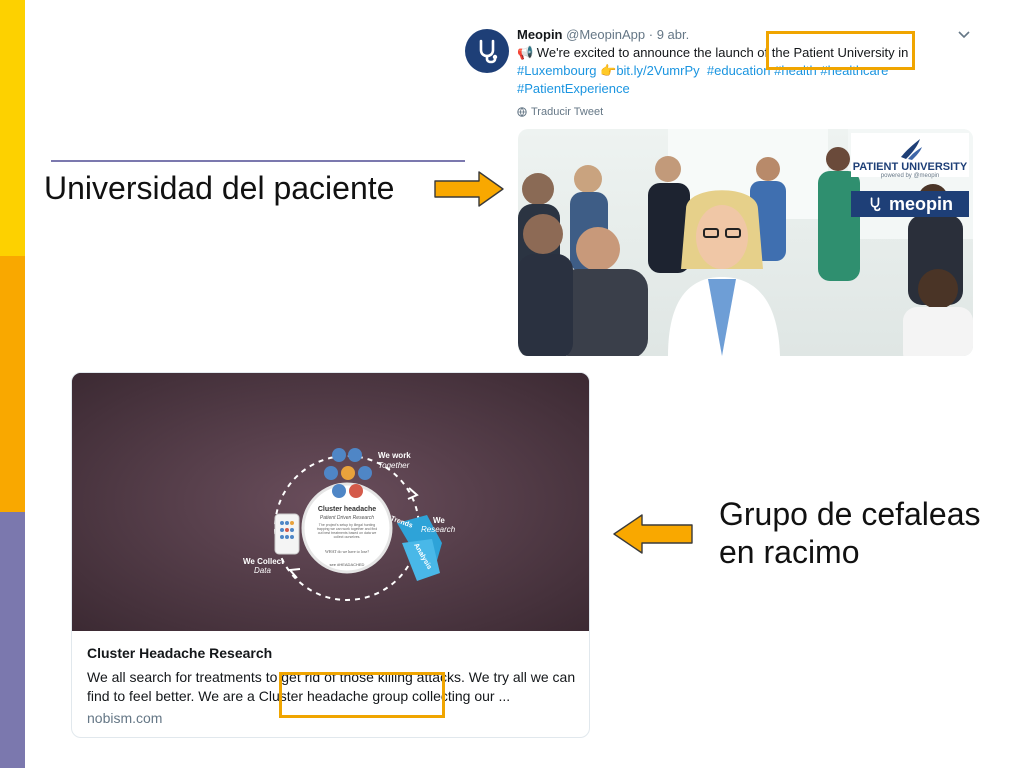 The image size is (1024, 768). Describe the element at coordinates (262, 570) in the screenshot. I see `image-label-data: Data` at that location.